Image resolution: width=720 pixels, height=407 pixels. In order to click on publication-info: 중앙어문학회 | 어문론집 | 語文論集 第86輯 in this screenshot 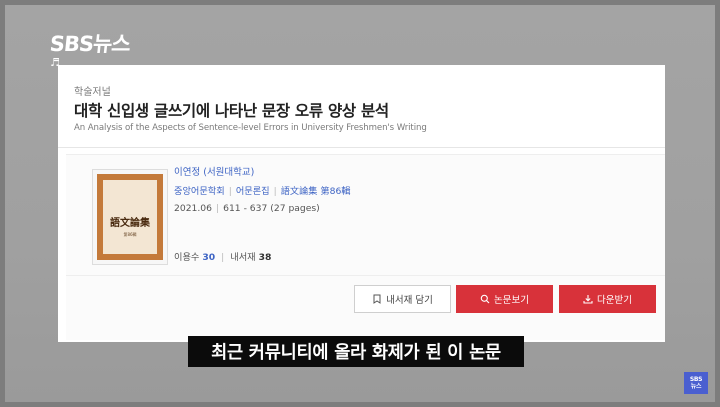, I will do `click(262, 191)`.